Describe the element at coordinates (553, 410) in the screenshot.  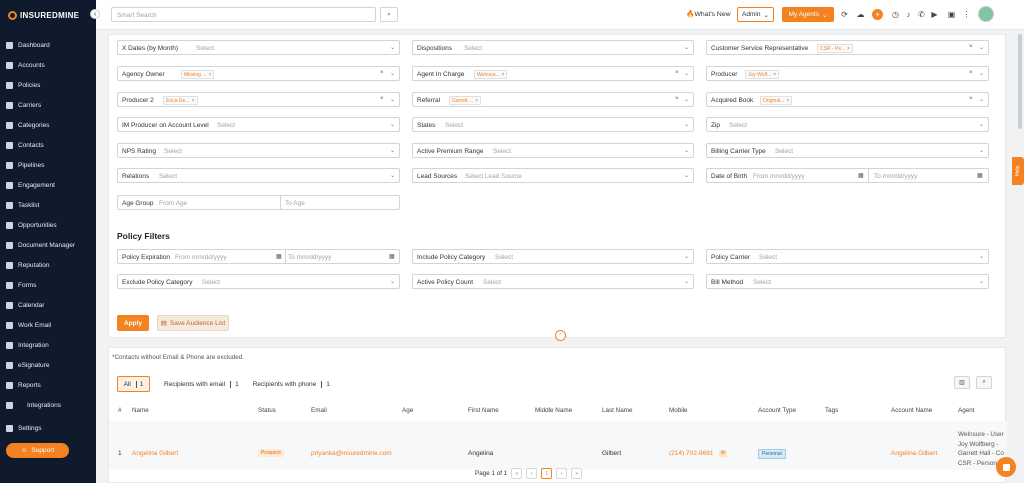
I see `column-header: Middle Name` at that location.